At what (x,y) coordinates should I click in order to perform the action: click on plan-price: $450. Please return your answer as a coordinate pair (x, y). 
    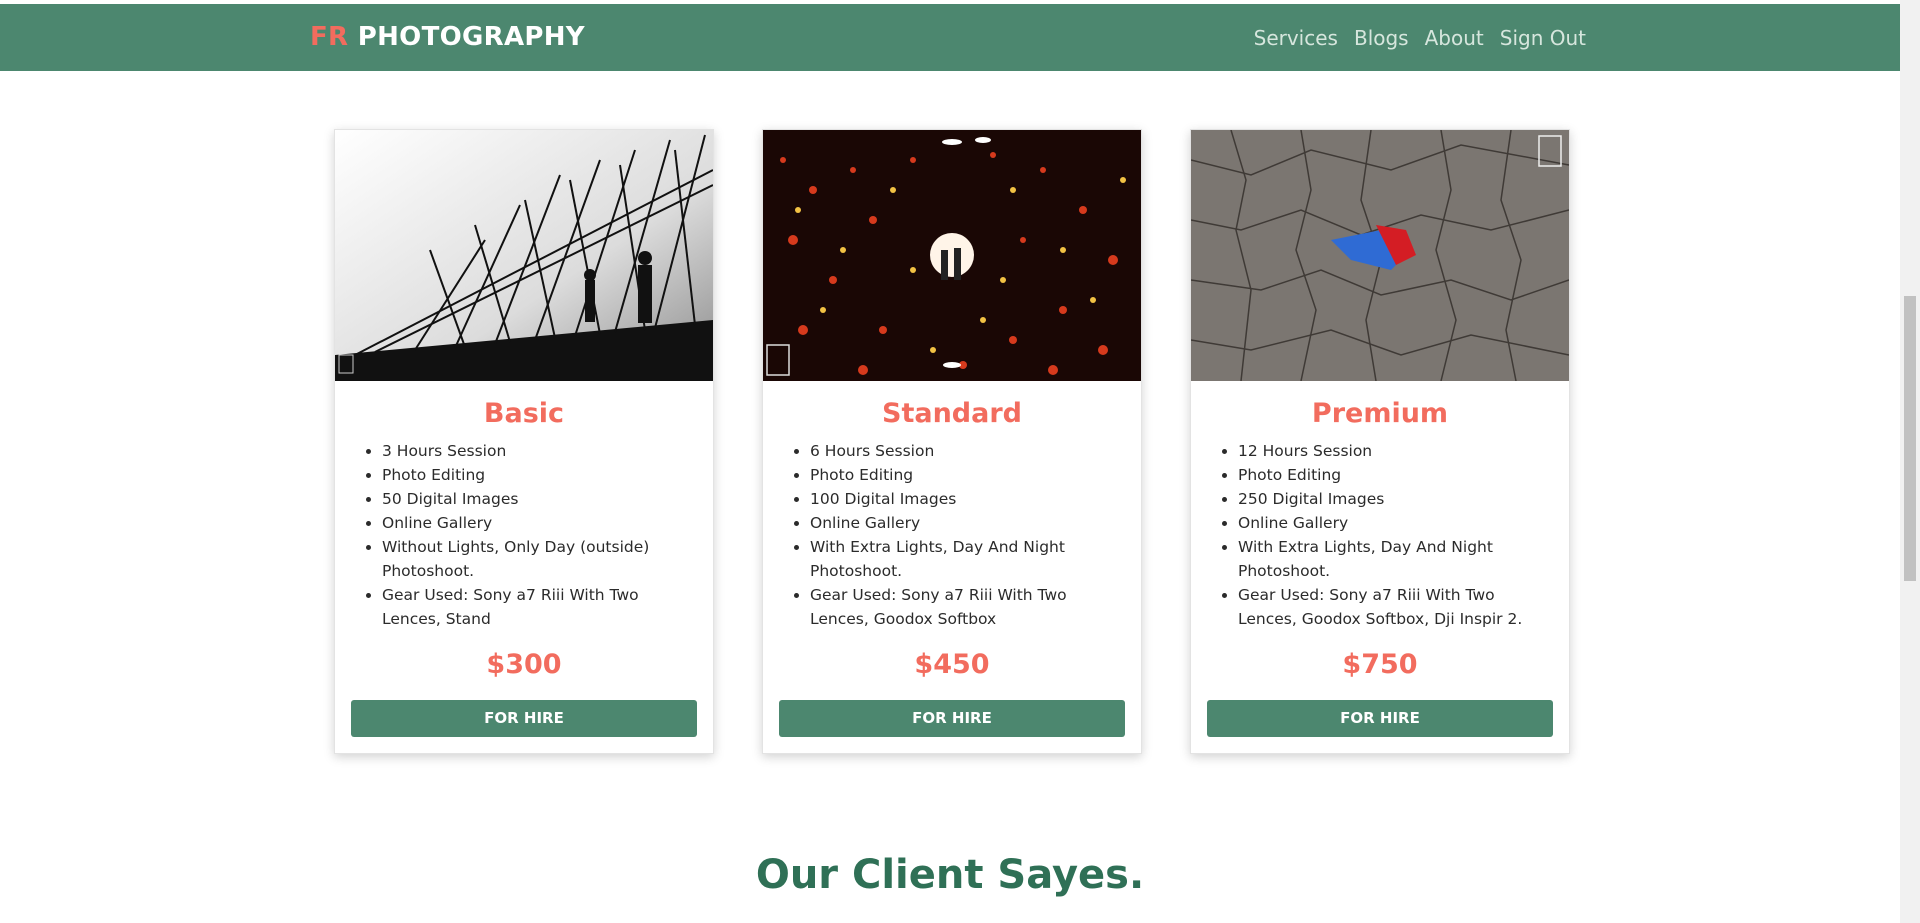
    Looking at the image, I should click on (952, 664).